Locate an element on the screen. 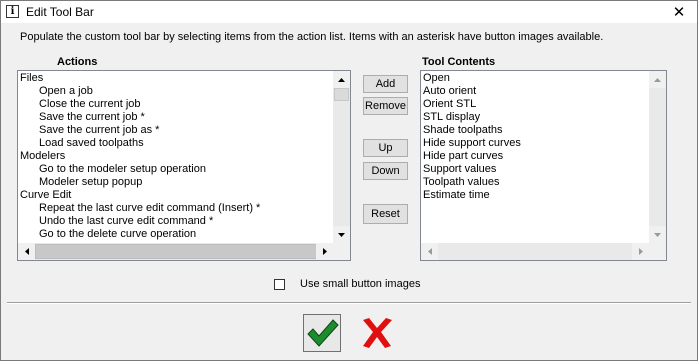 The width and height of the screenshot is (698, 361). cancel-button is located at coordinates (377, 333).